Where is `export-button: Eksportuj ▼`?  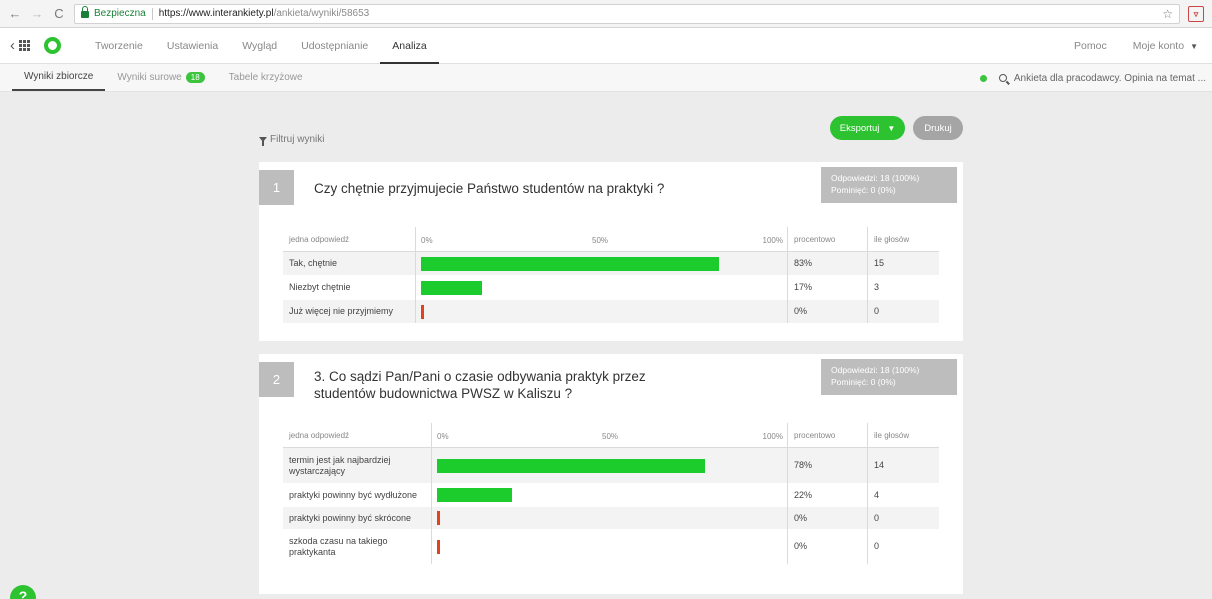 export-button: Eksportuj ▼ is located at coordinates (867, 128).